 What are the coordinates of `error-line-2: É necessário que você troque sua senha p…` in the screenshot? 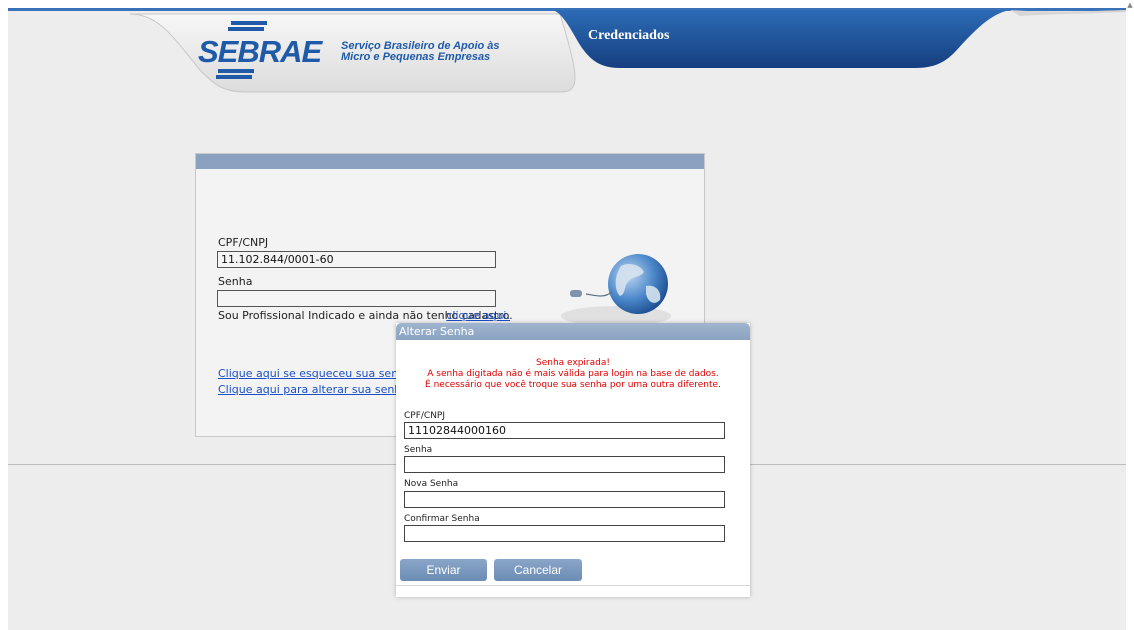 It's located at (573, 385).